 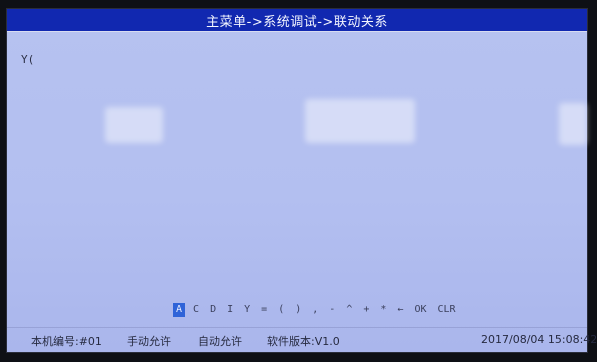 What do you see at coordinates (420, 310) in the screenshot?
I see `keyboard-key: OK` at bounding box center [420, 310].